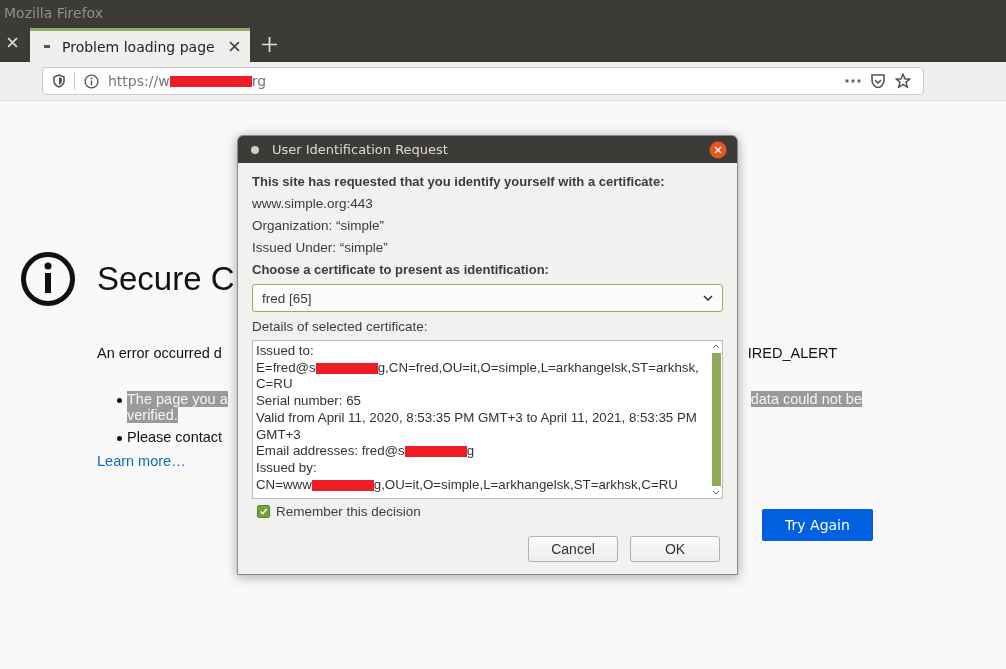 This screenshot has width=1006, height=669. What do you see at coordinates (675, 549) in the screenshot?
I see `dialog-button: OK` at bounding box center [675, 549].